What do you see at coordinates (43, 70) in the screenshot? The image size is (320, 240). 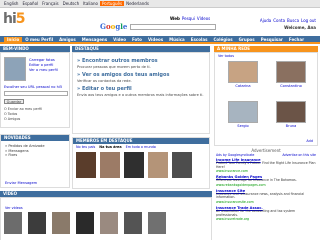 I see `view-profile-link: Ver o meu perfil` at bounding box center [43, 70].